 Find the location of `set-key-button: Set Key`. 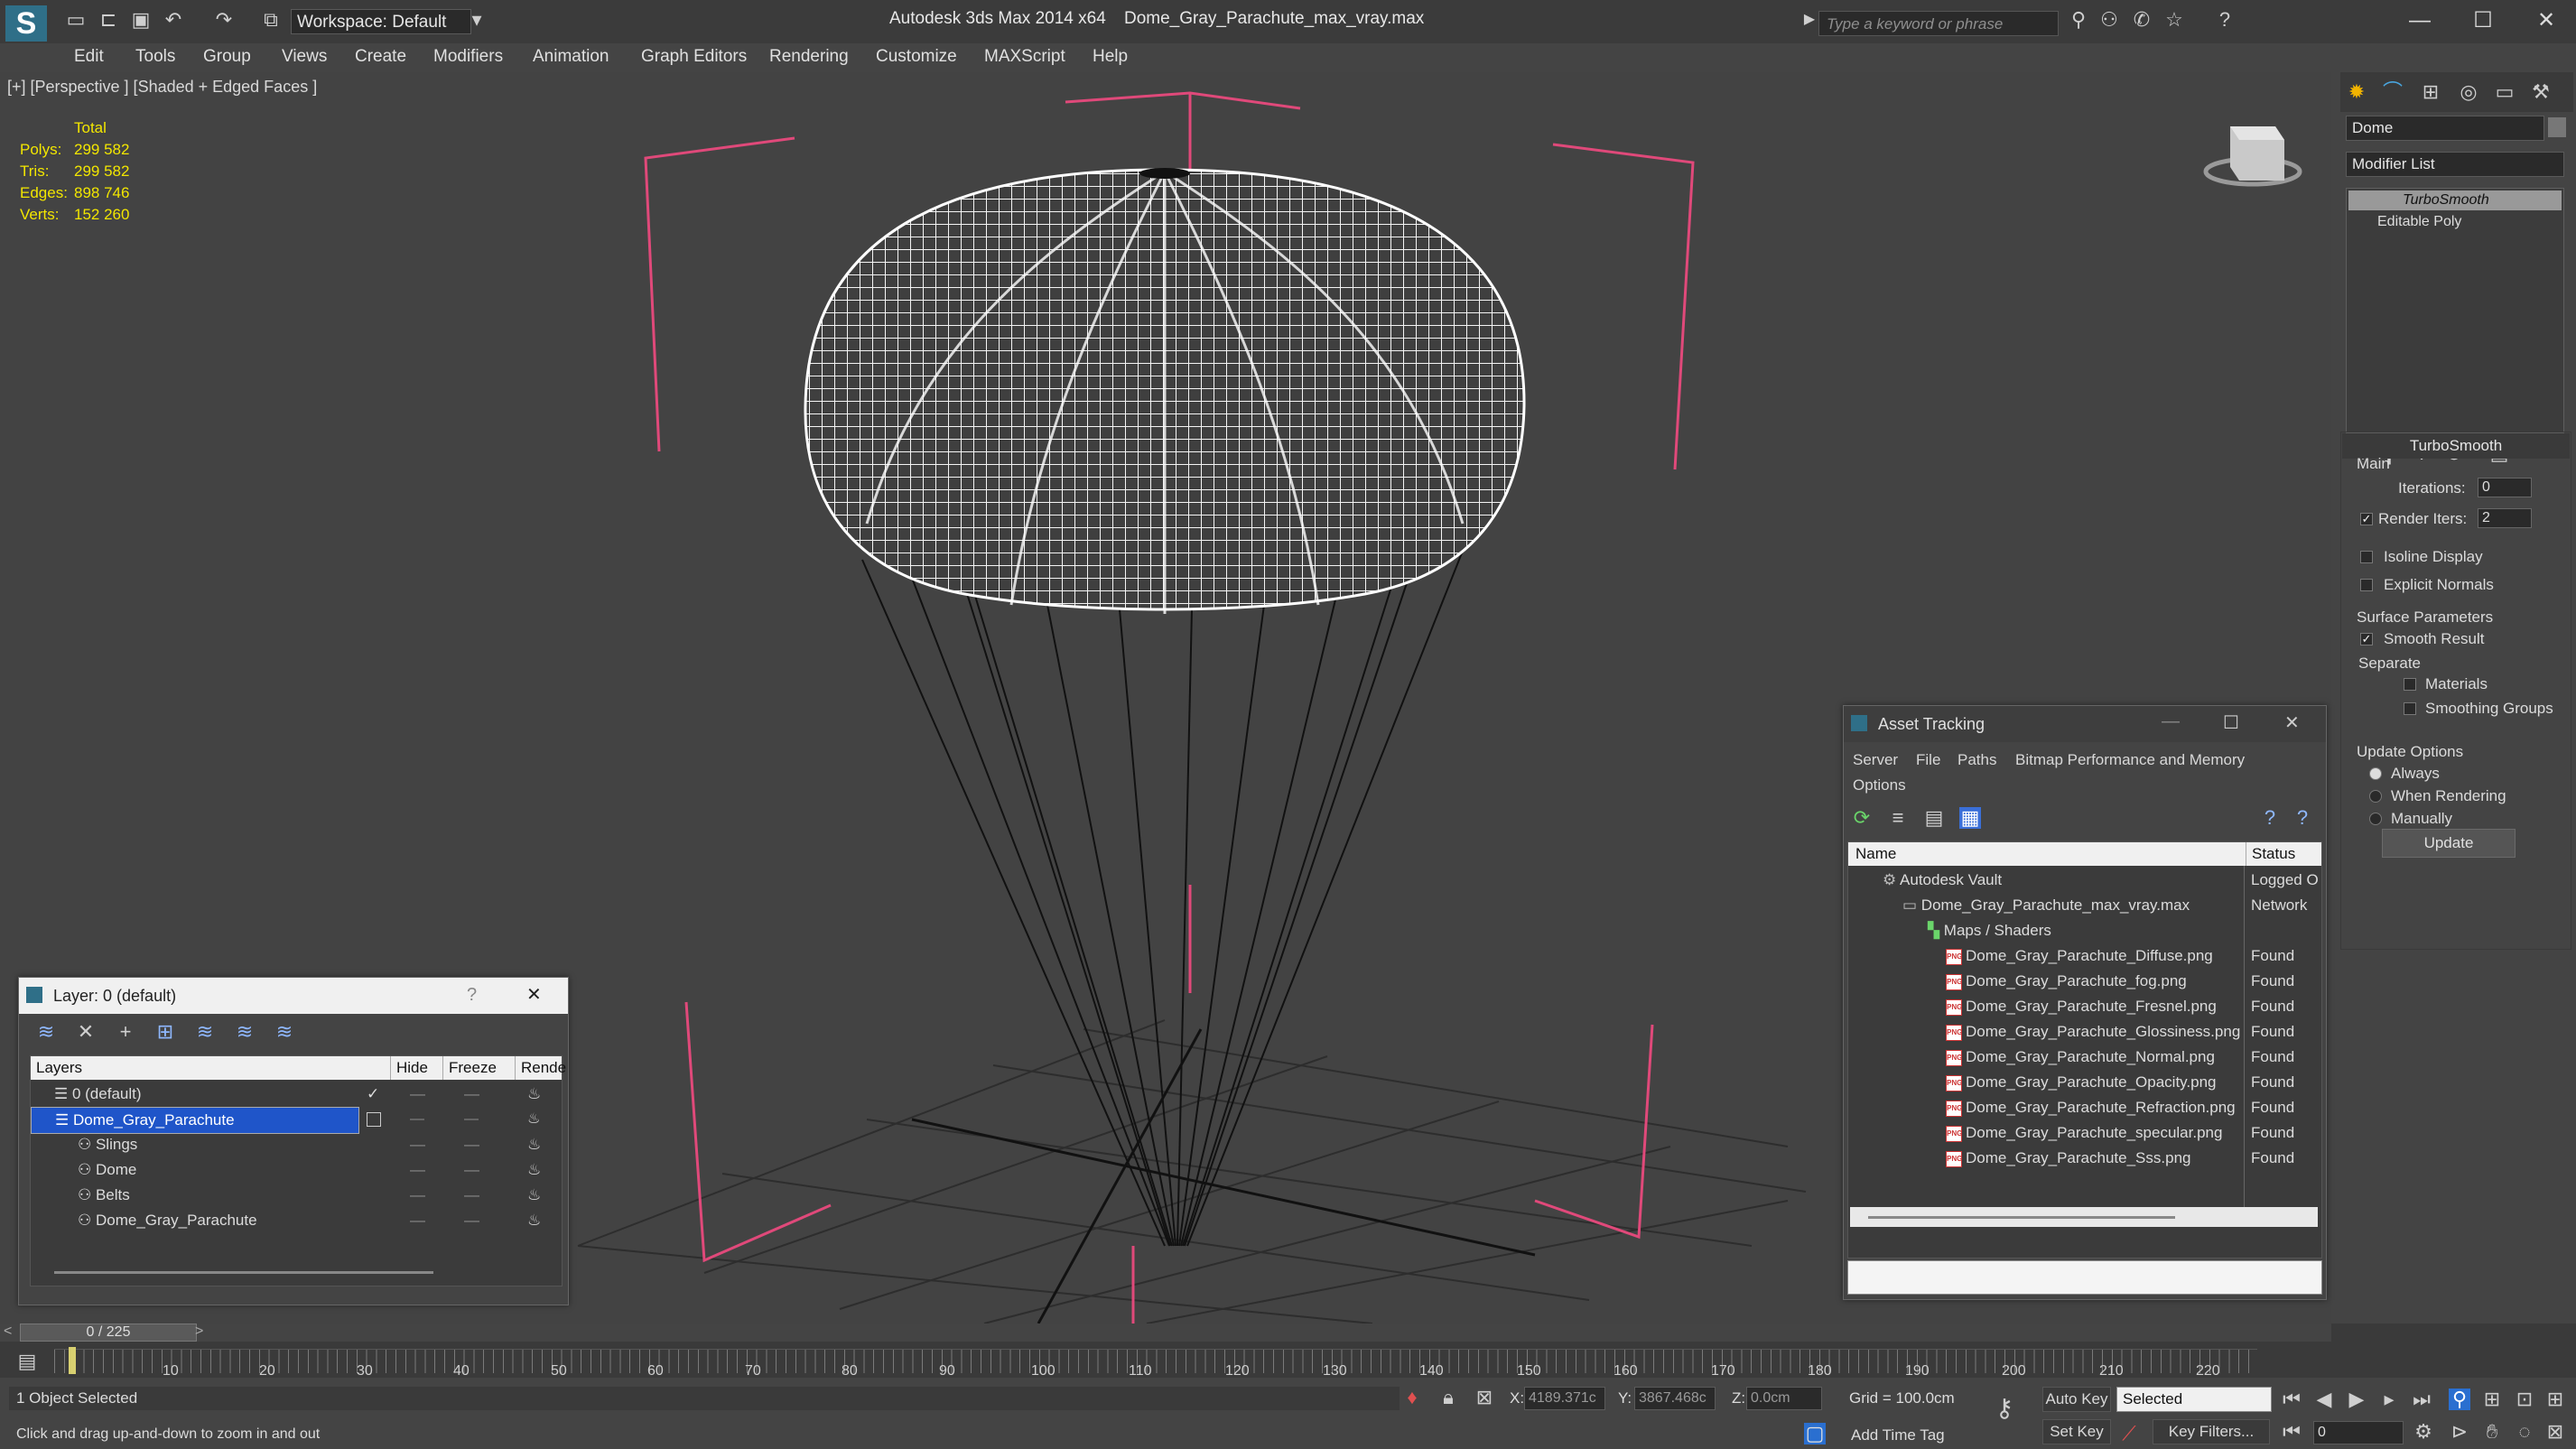

set-key-button: Set Key is located at coordinates (2076, 1431).